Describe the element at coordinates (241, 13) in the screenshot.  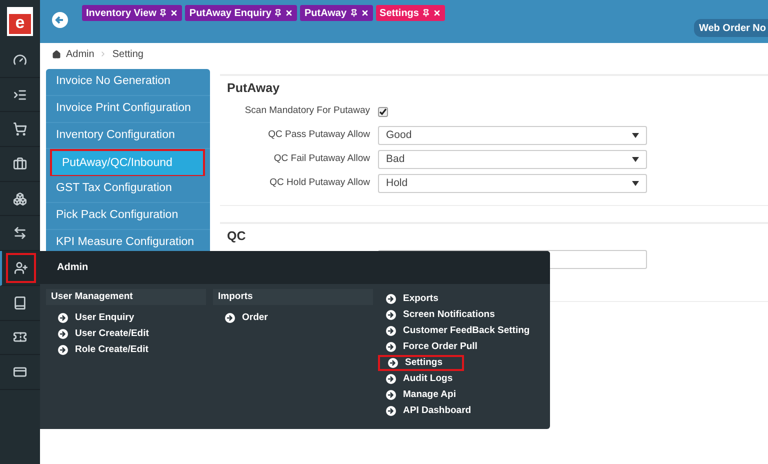
I see `tab: PutAway Enquiry` at that location.